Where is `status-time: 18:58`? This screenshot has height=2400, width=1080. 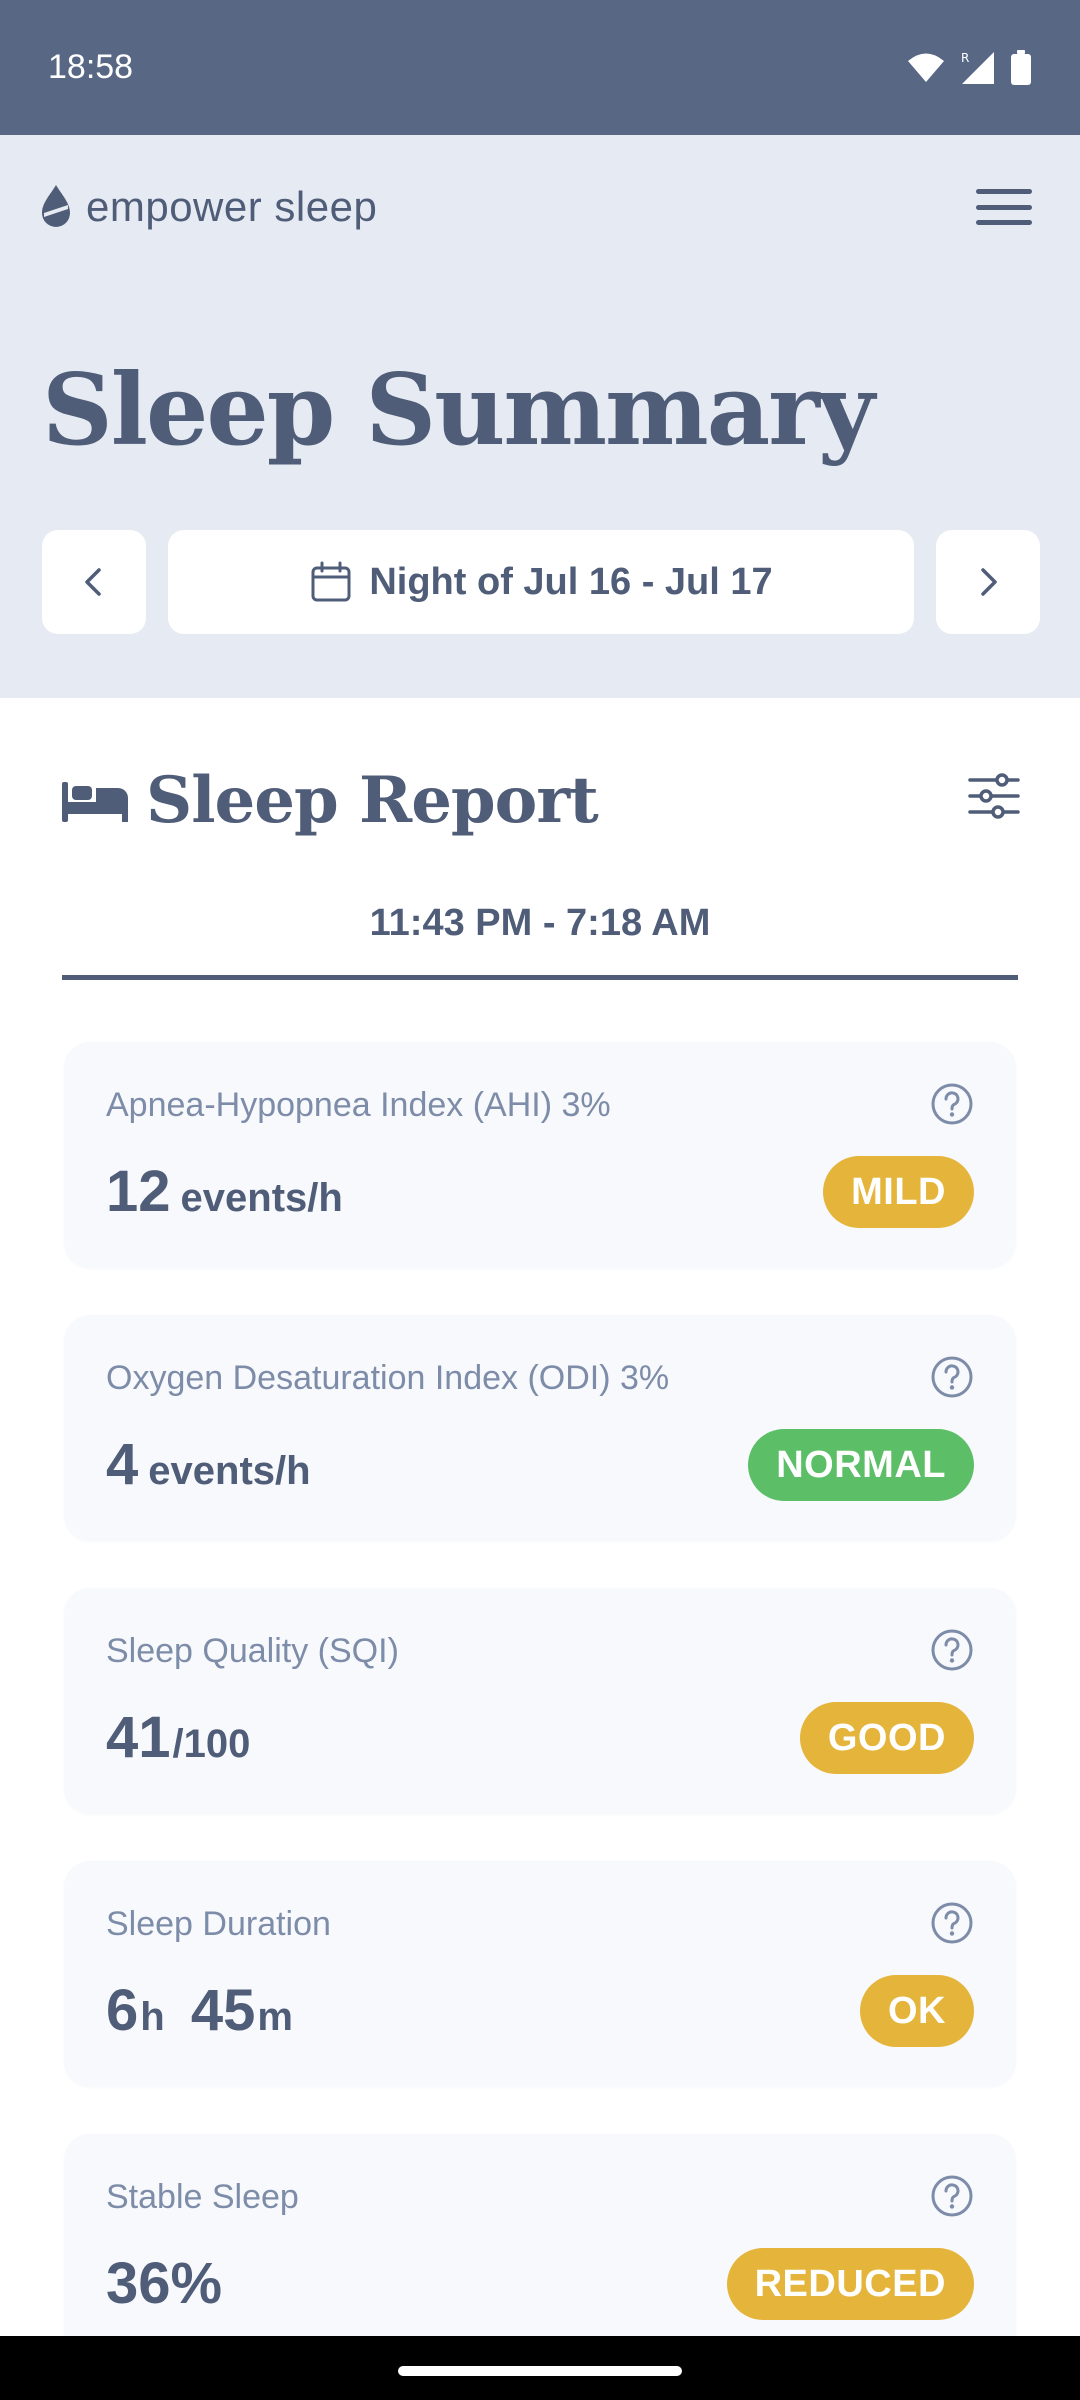
status-time: 18:58 is located at coordinates (91, 67).